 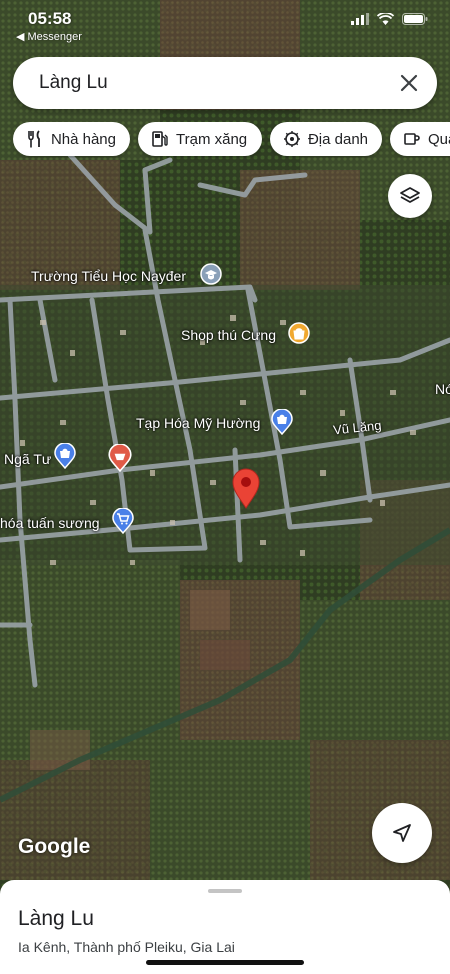 I want to click on clear-search-button, so click(x=409, y=83).